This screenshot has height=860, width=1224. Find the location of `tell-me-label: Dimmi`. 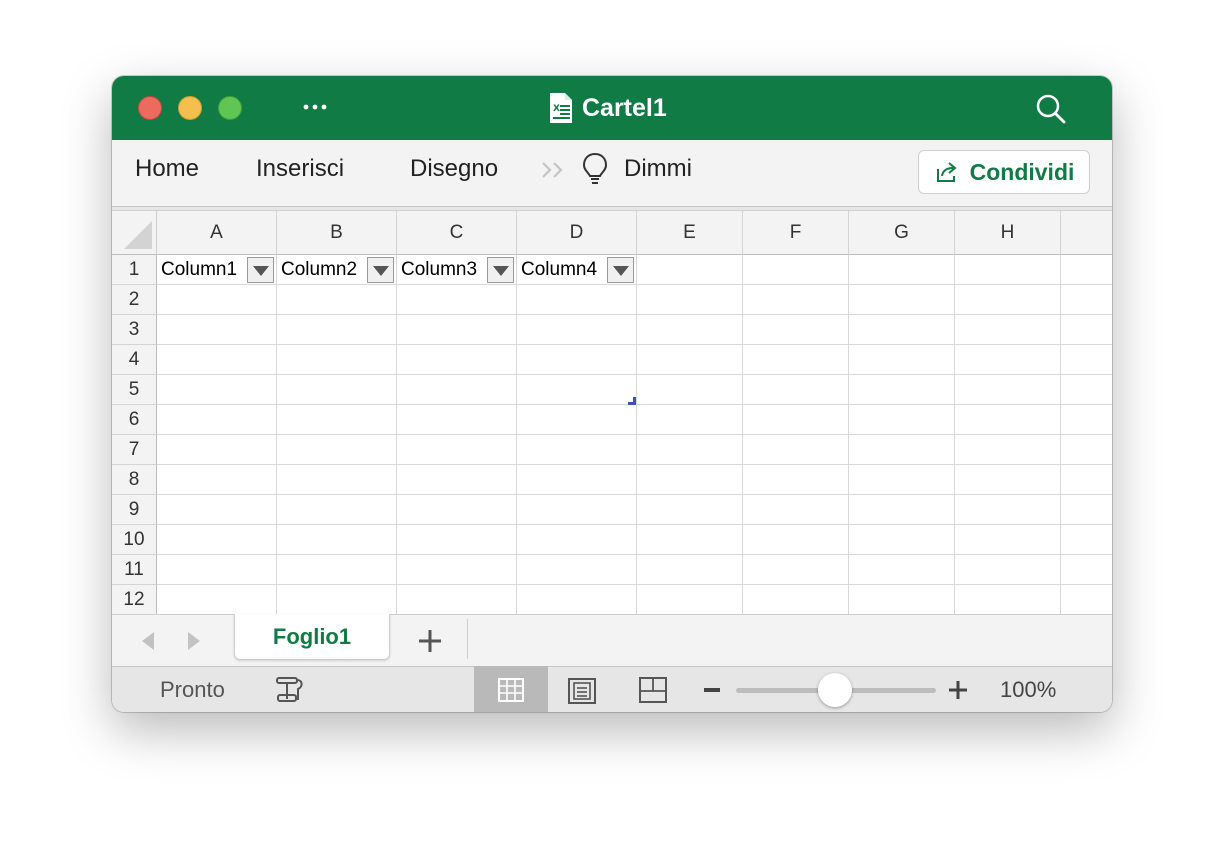

tell-me-label: Dimmi is located at coordinates (658, 169).